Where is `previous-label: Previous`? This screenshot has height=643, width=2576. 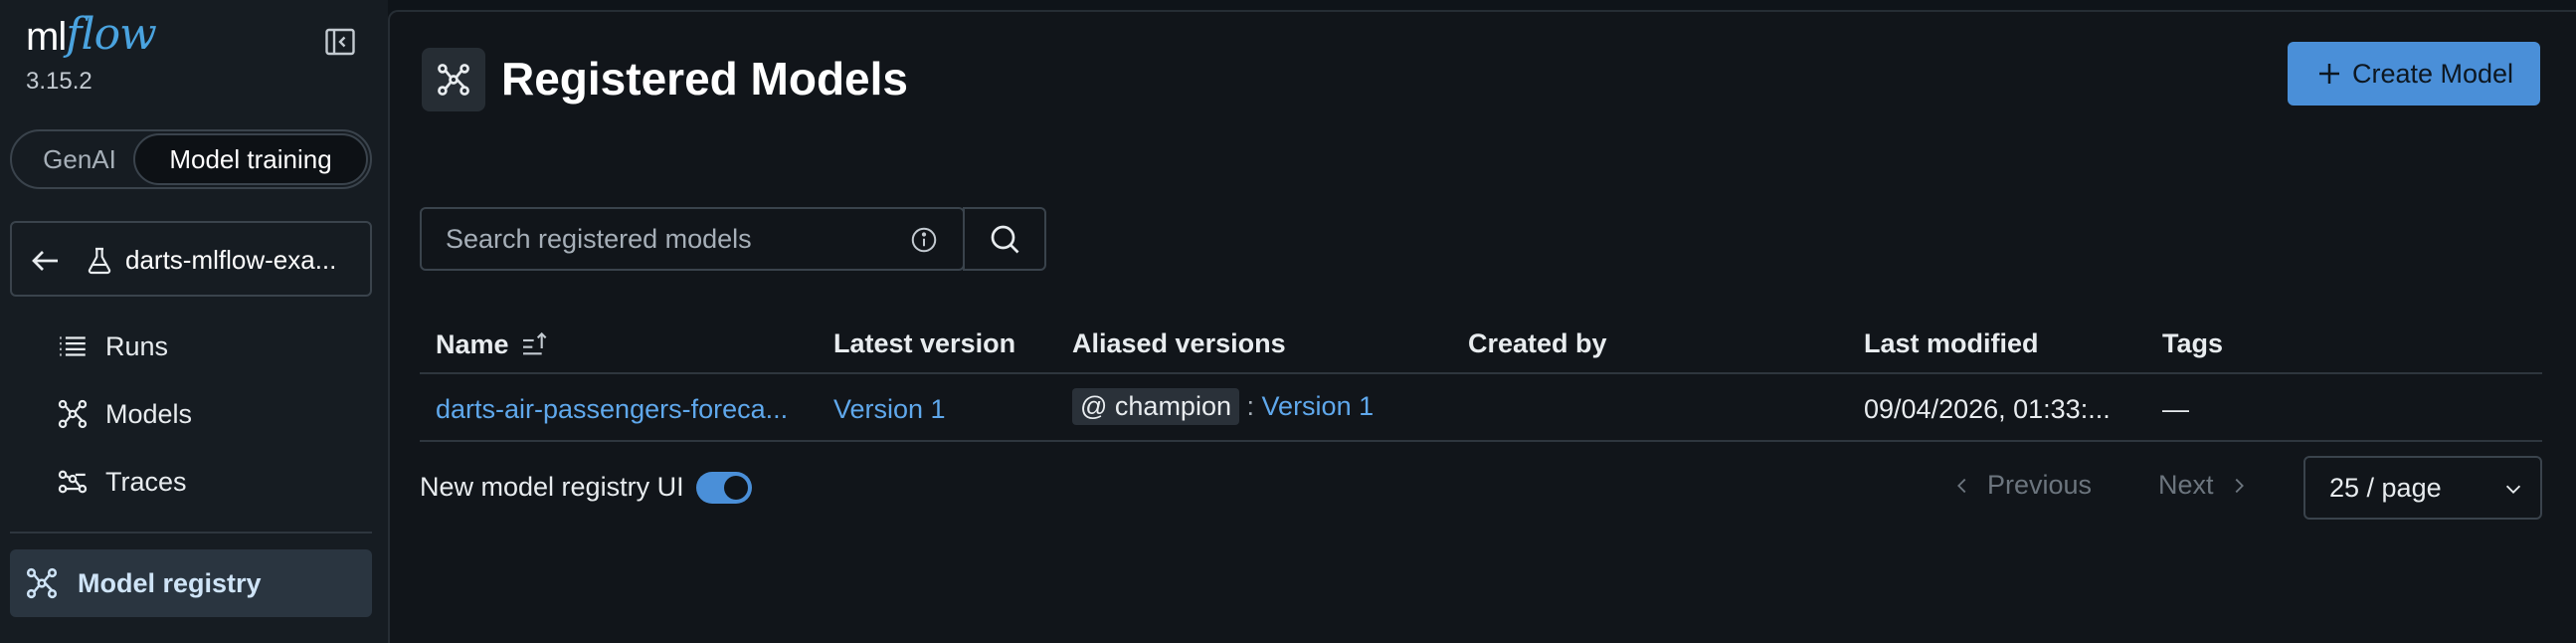 previous-label: Previous is located at coordinates (2040, 485).